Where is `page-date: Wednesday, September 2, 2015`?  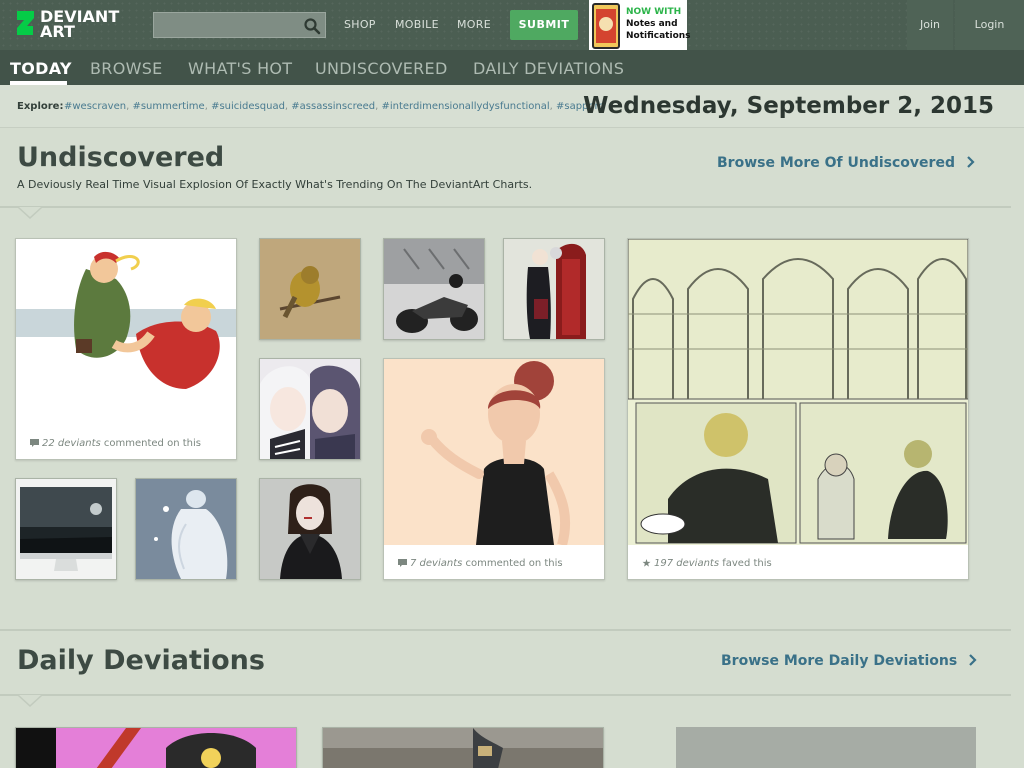
page-date: Wednesday, September 2, 2015 is located at coordinates (788, 106).